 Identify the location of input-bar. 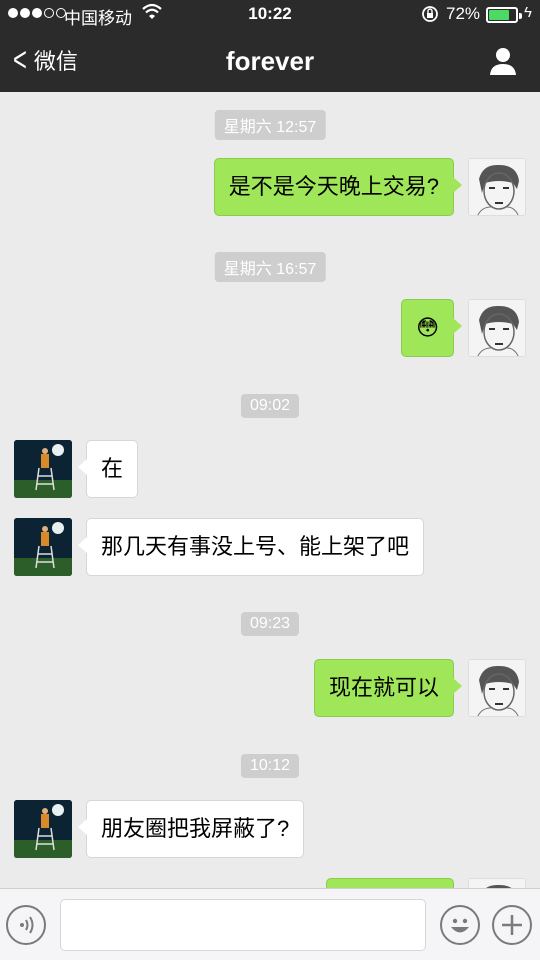
(270, 924).